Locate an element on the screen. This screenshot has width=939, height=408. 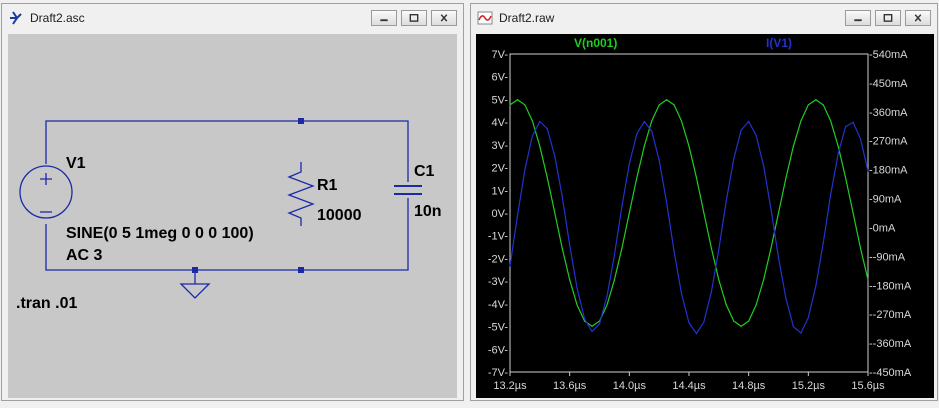
close-icon is located at coordinates (918, 18).